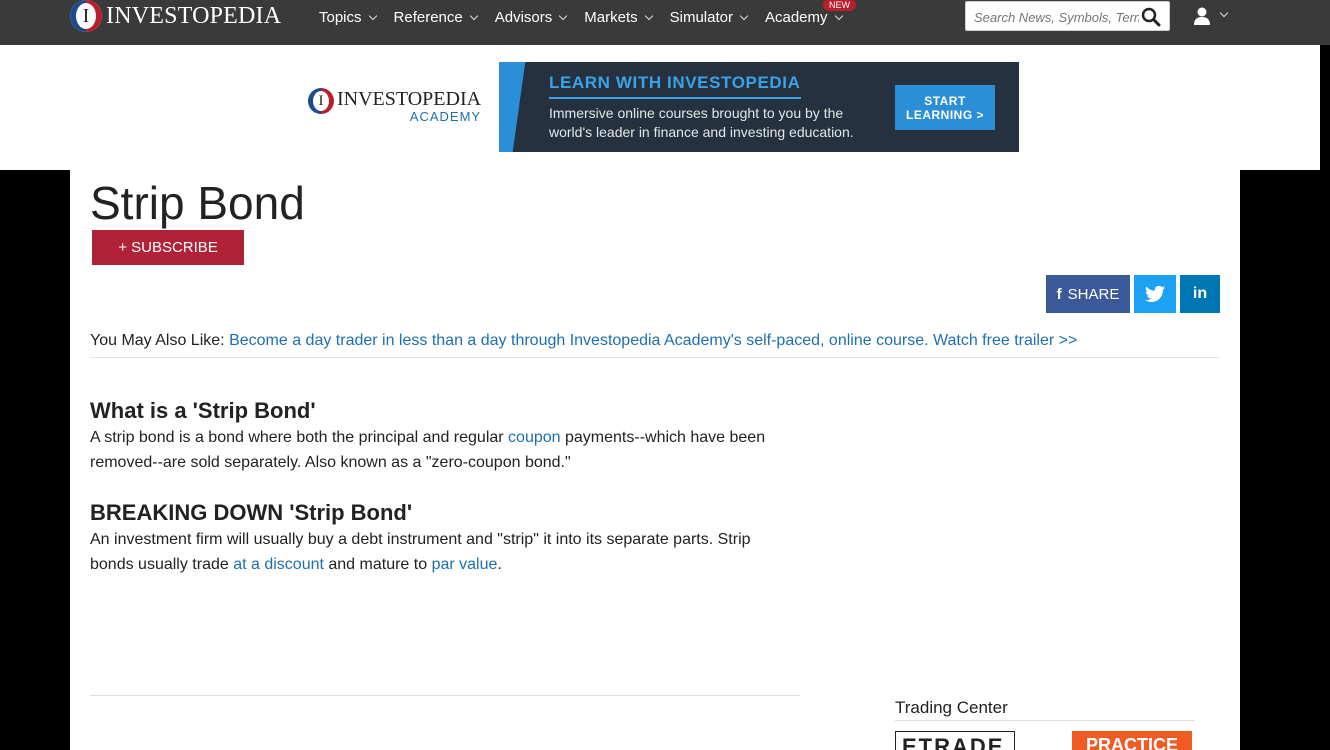 The width and height of the screenshot is (1330, 750). What do you see at coordinates (512, 107) in the screenshot?
I see `ad-stripe` at bounding box center [512, 107].